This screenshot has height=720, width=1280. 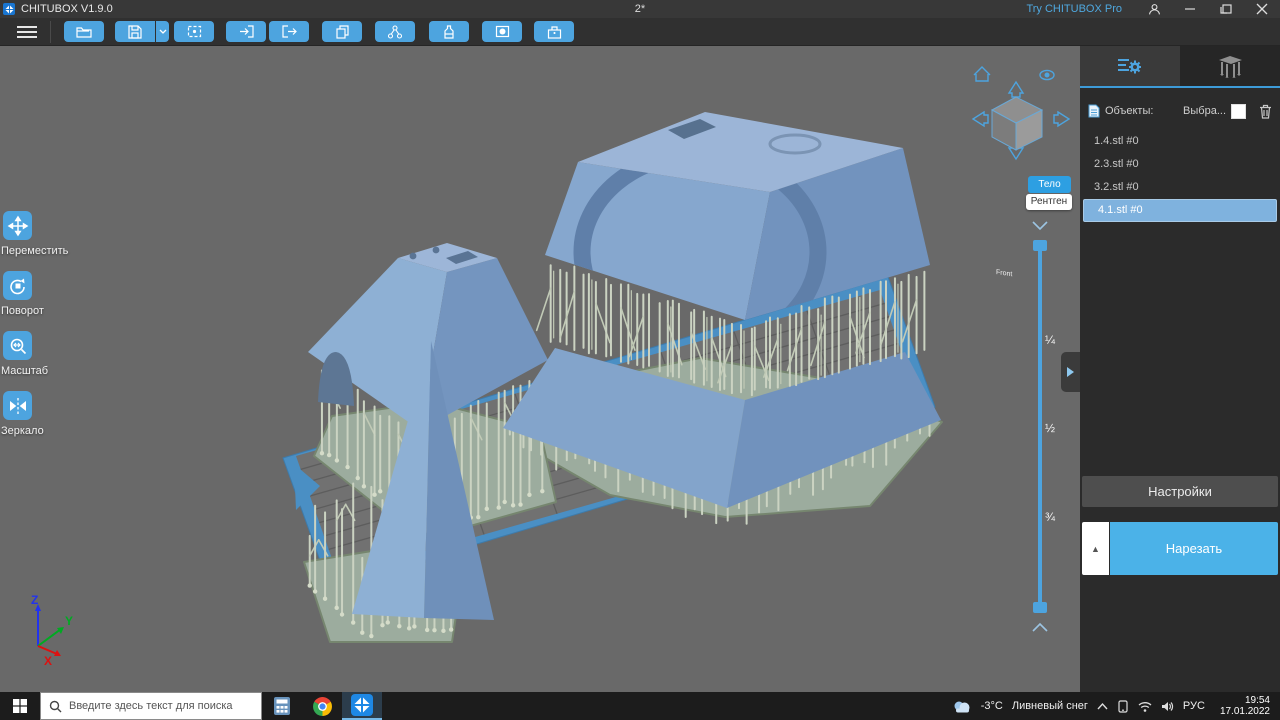 I want to click on taskbar-app-chitubox, so click(x=362, y=706).